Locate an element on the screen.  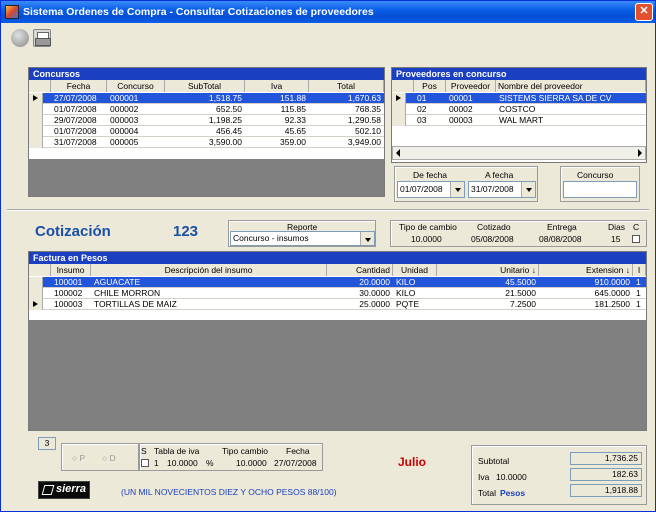
cell-concurso: 000005 is located at coordinates (124, 142).